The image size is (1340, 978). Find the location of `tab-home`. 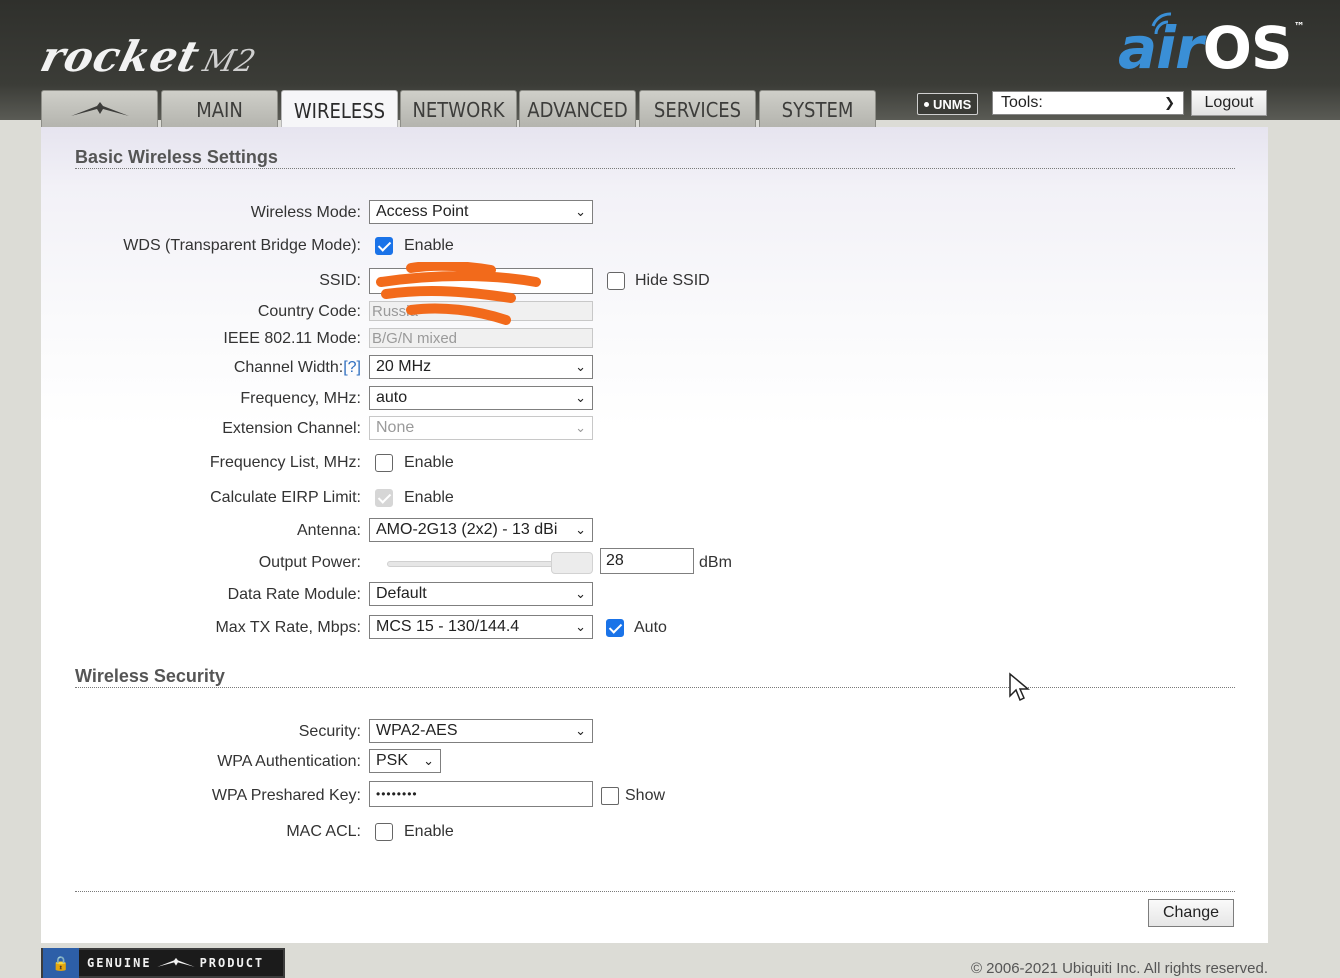

tab-home is located at coordinates (99, 109).